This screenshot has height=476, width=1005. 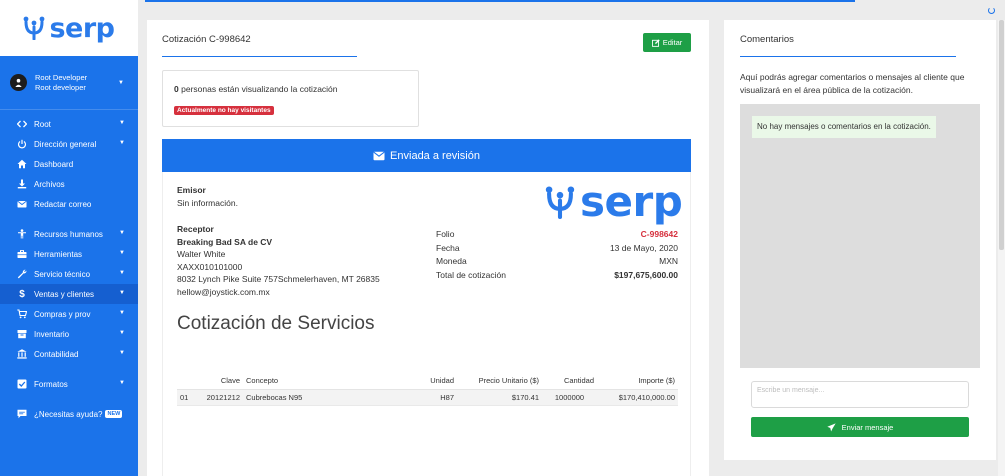 I want to click on sidebar-item-herramientas: Herramientas ▼, so click(x=69, y=254).